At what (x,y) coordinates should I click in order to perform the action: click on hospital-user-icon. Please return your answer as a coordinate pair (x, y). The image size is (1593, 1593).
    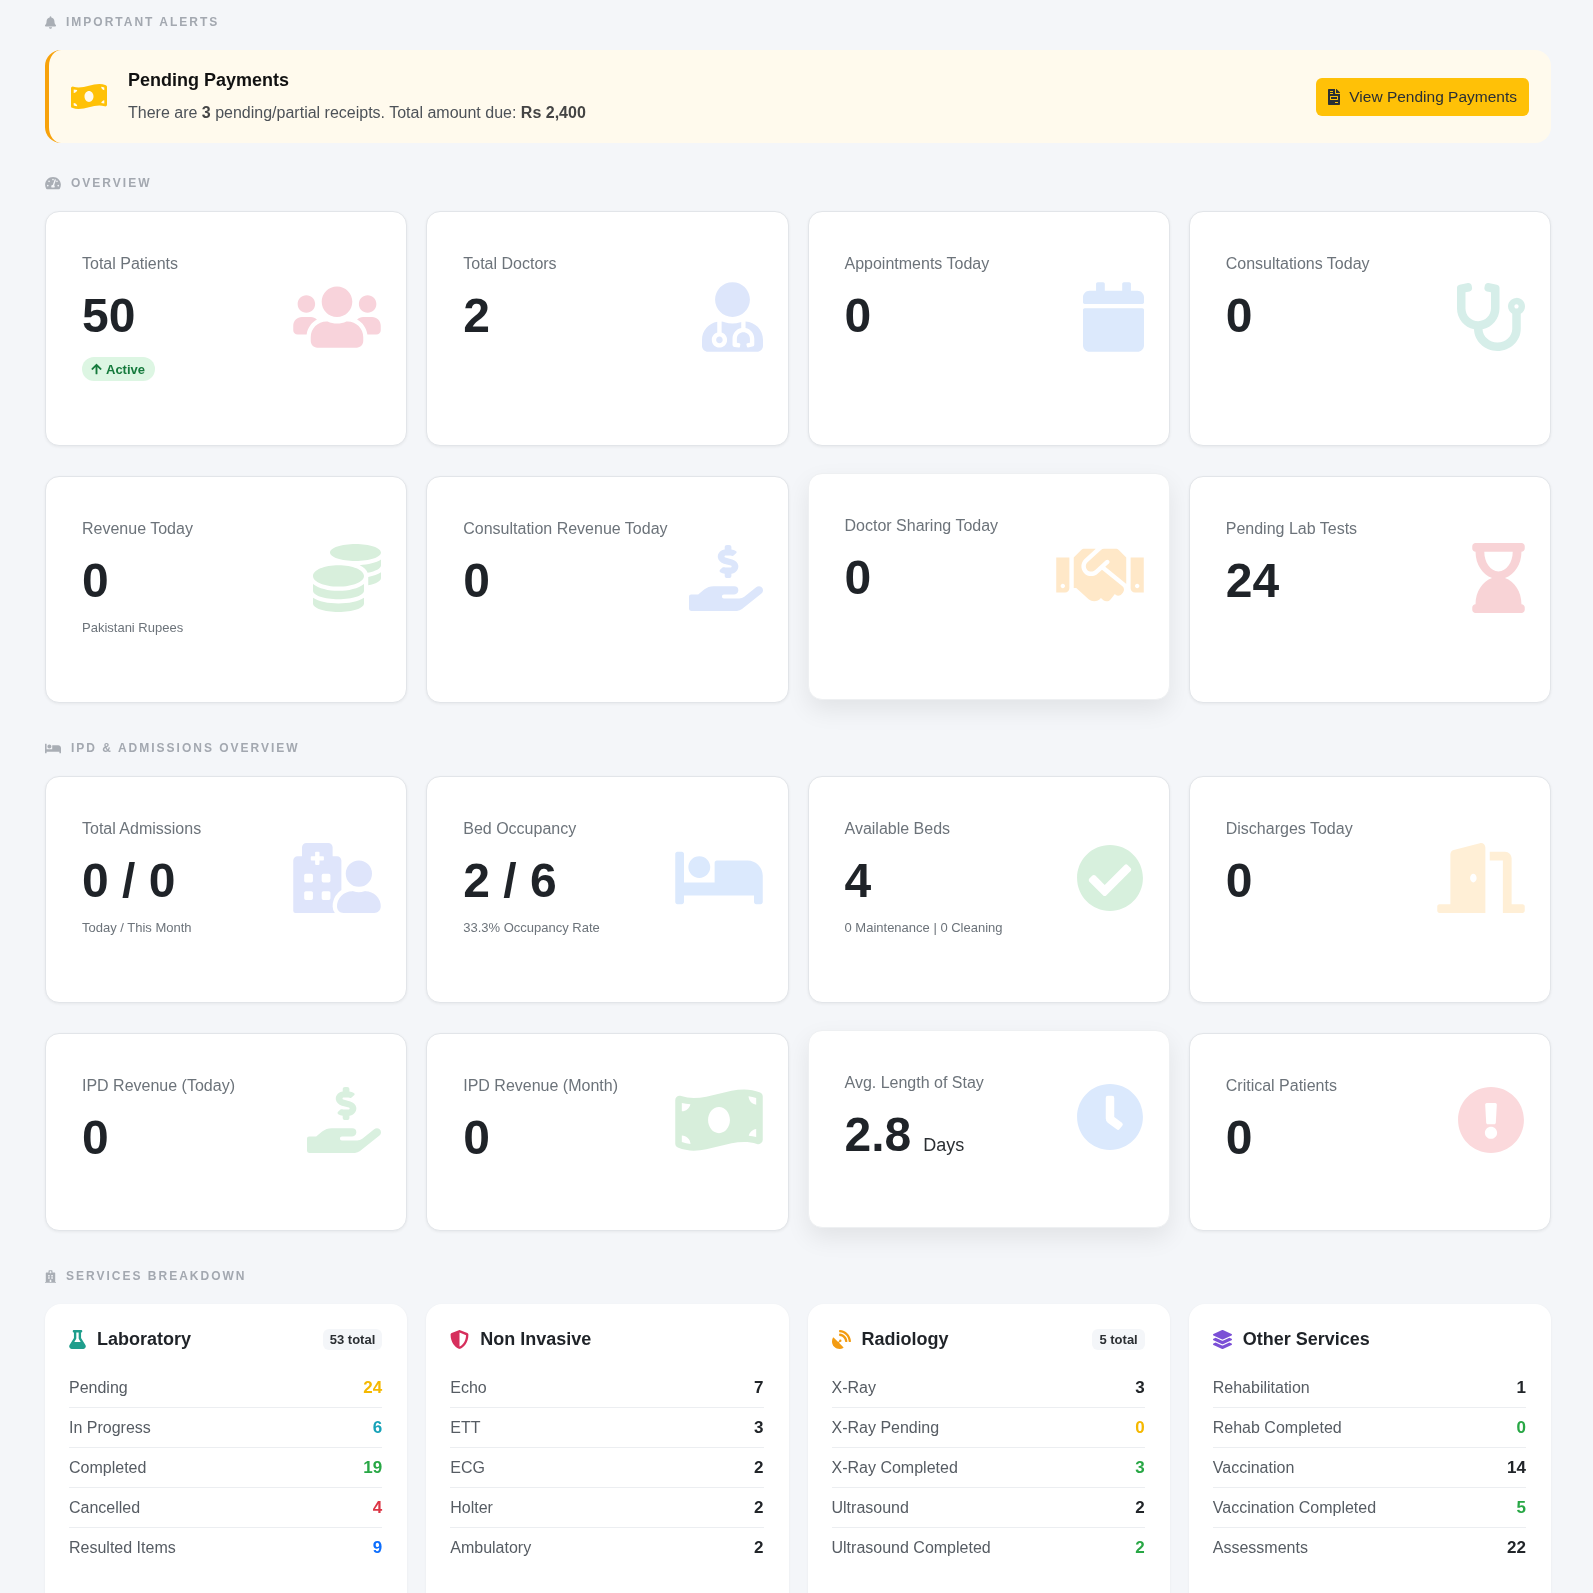
    Looking at the image, I should click on (337, 877).